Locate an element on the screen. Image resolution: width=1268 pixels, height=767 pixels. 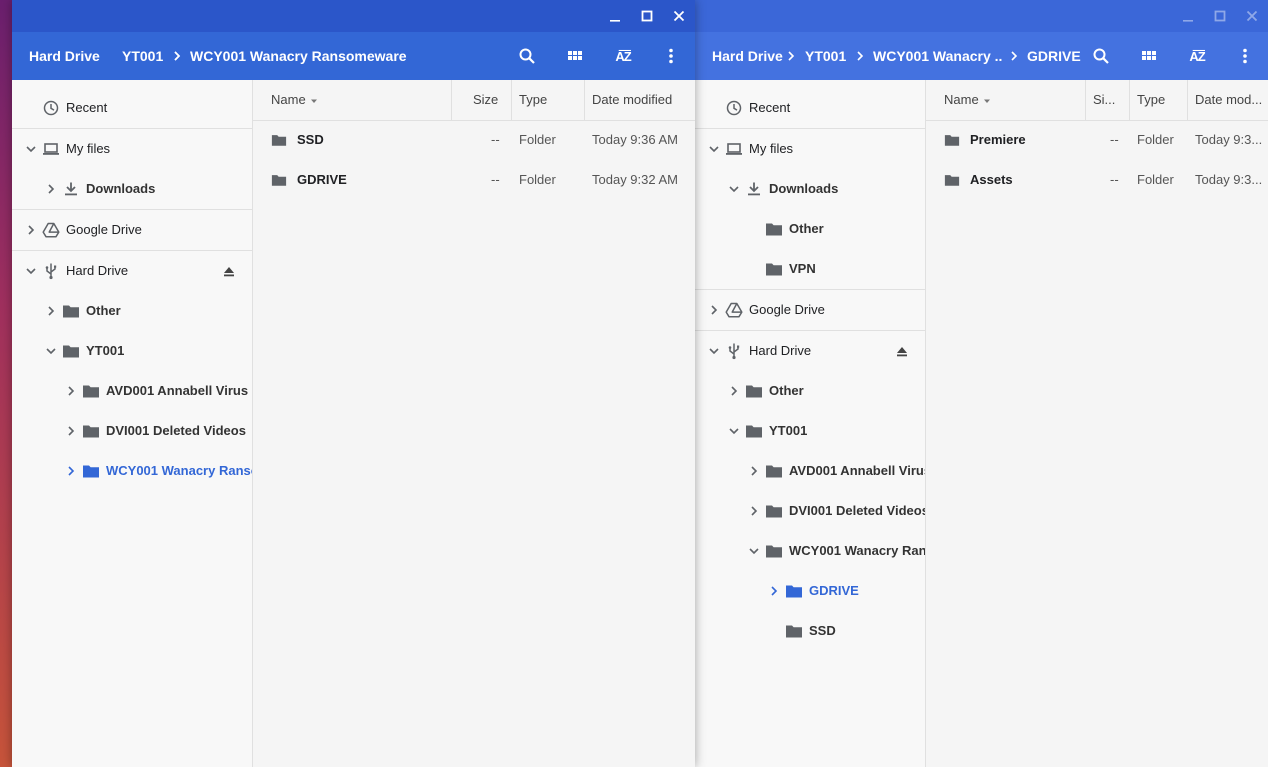
nav-label: AVD001 Annabell Virus is located at coordinates (177, 390).